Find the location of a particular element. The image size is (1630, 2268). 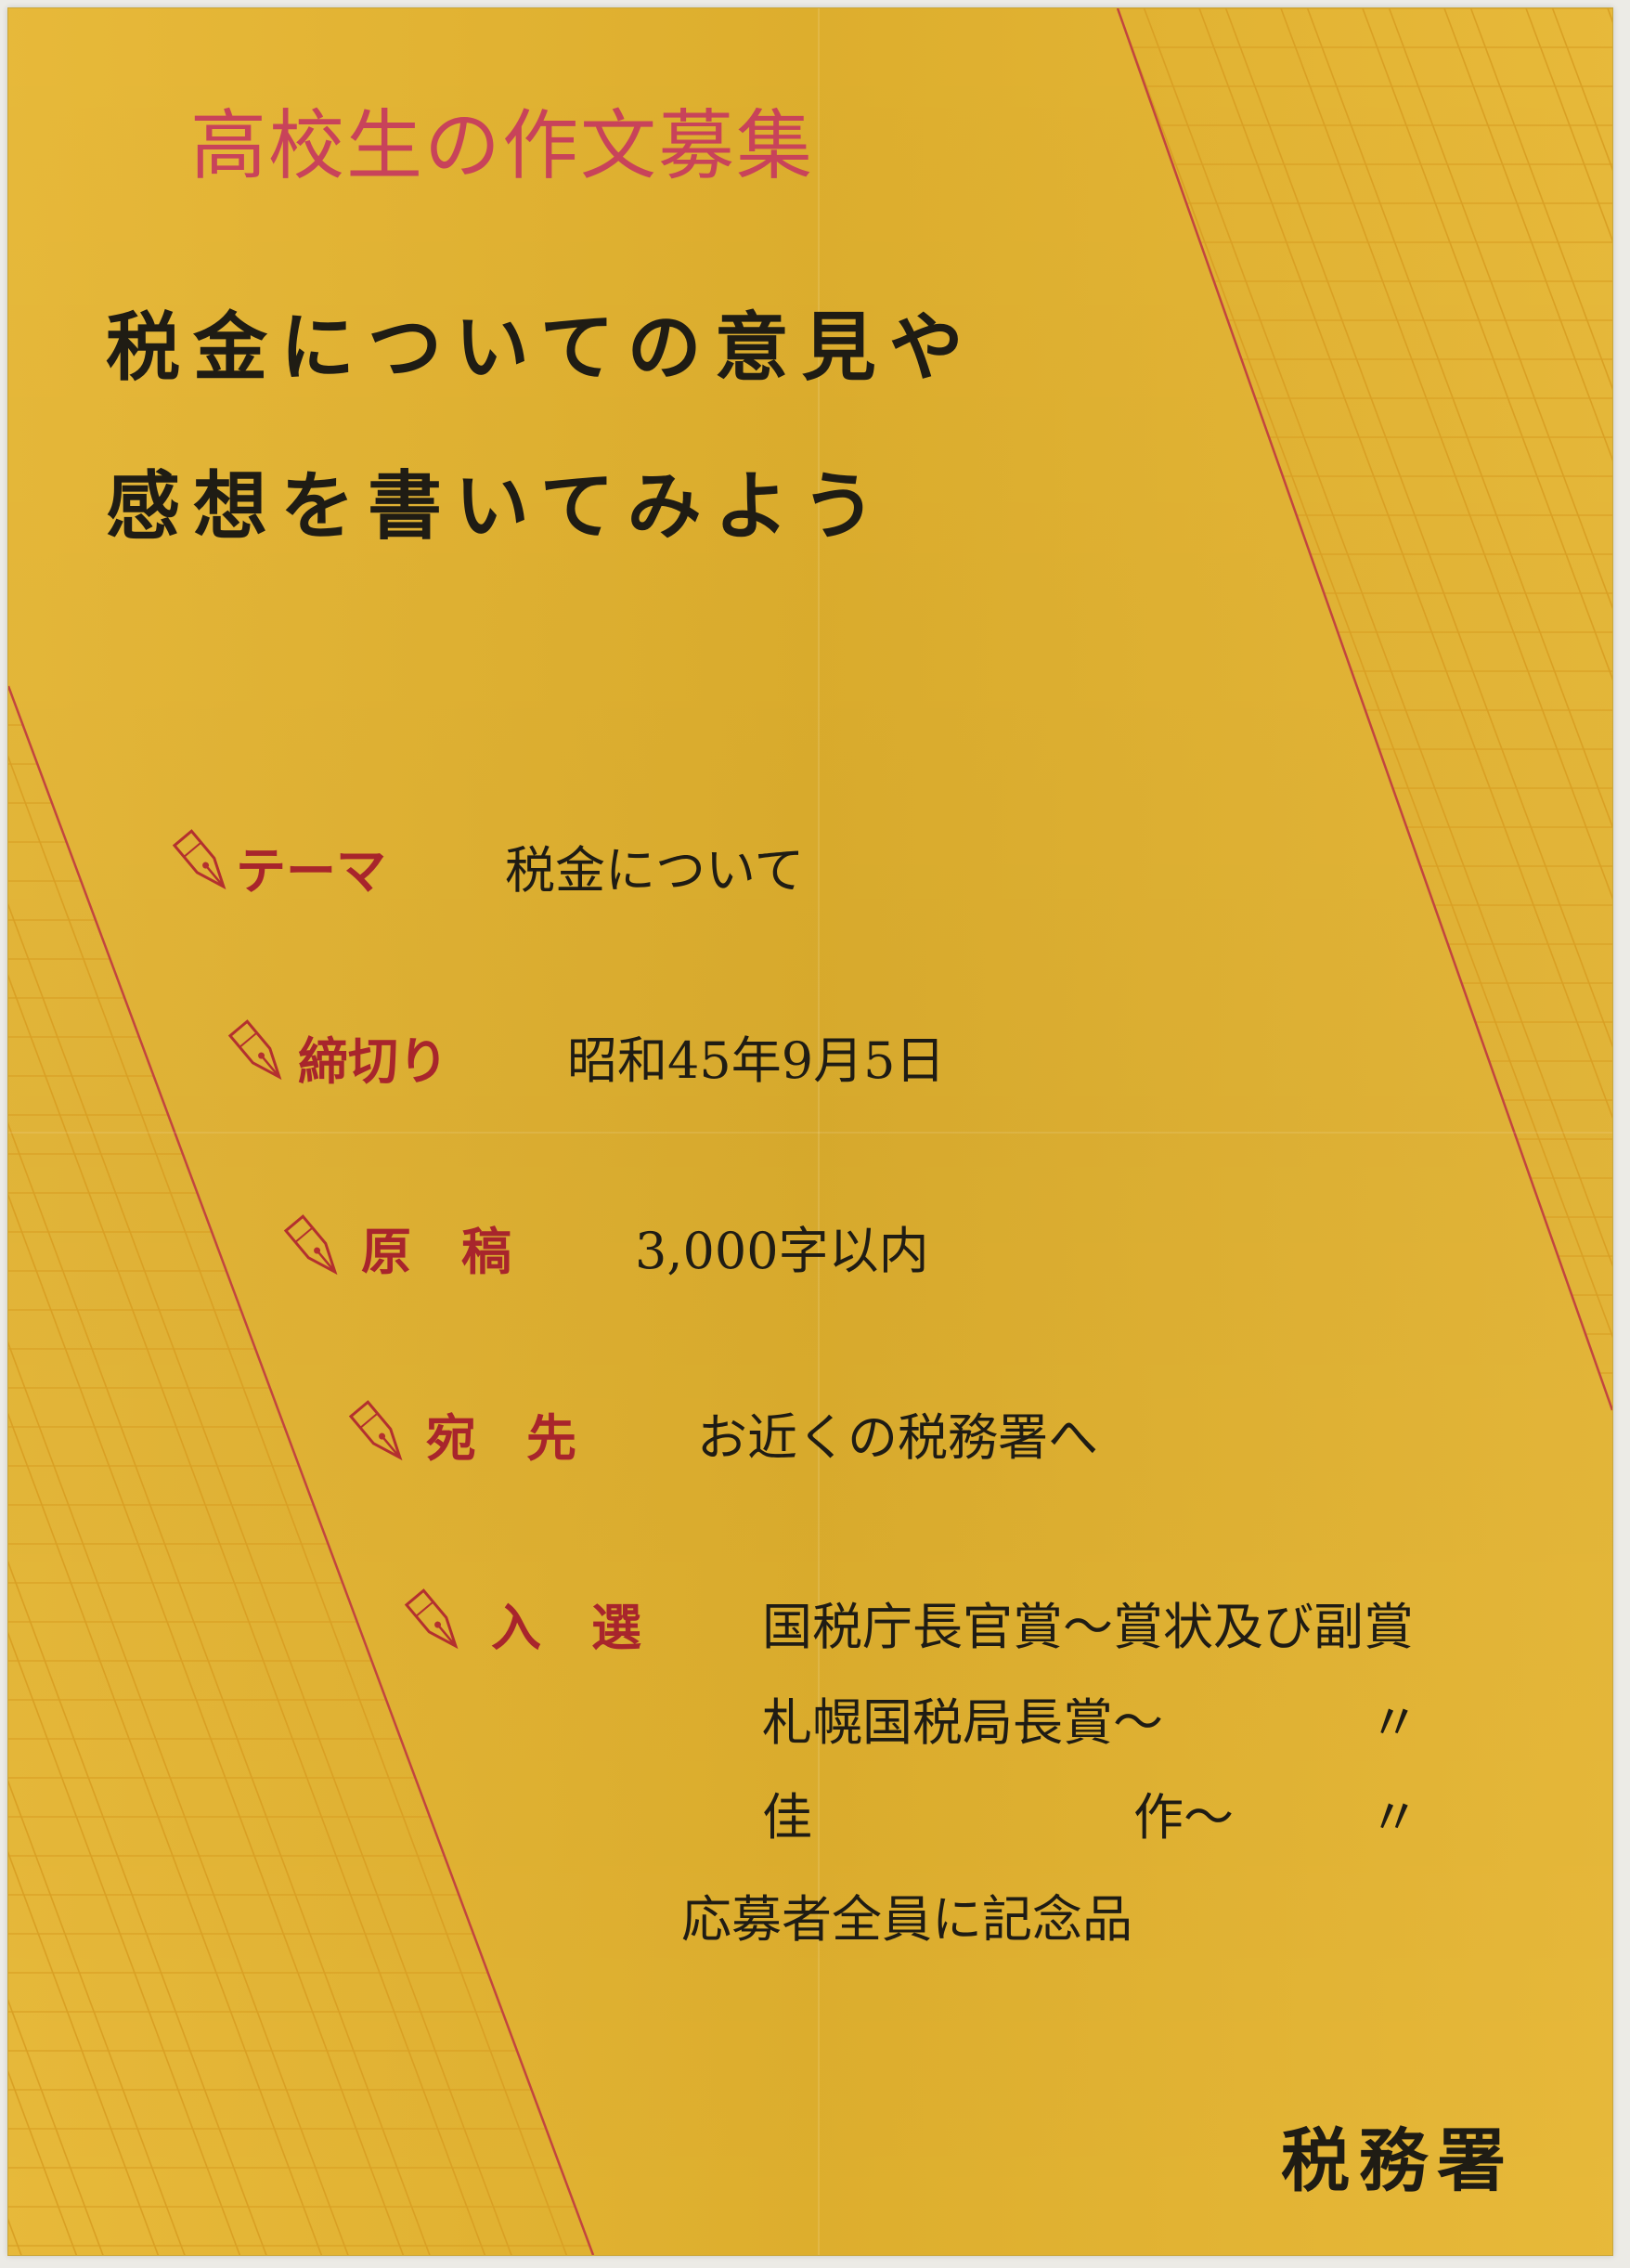

organization-name: 税務署 is located at coordinates (1398, 2161).